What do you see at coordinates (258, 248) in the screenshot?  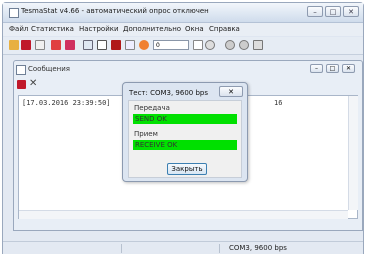 I see `status-connection: COM3, 9600 bps` at bounding box center [258, 248].